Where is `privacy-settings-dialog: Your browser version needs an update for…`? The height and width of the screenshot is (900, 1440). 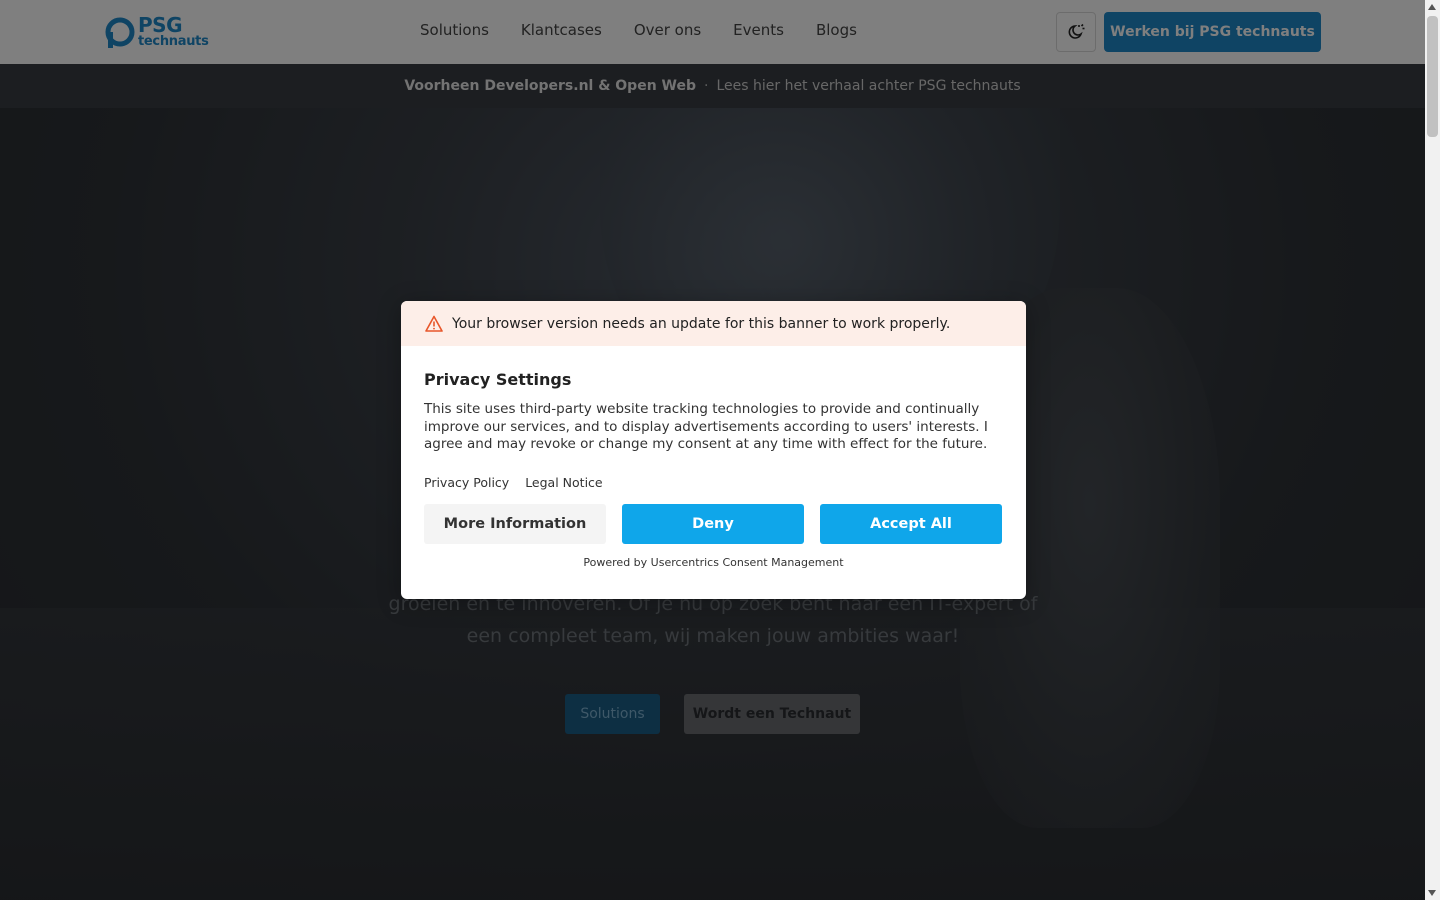
privacy-settings-dialog: Your browser version needs an update for… is located at coordinates (713, 450).